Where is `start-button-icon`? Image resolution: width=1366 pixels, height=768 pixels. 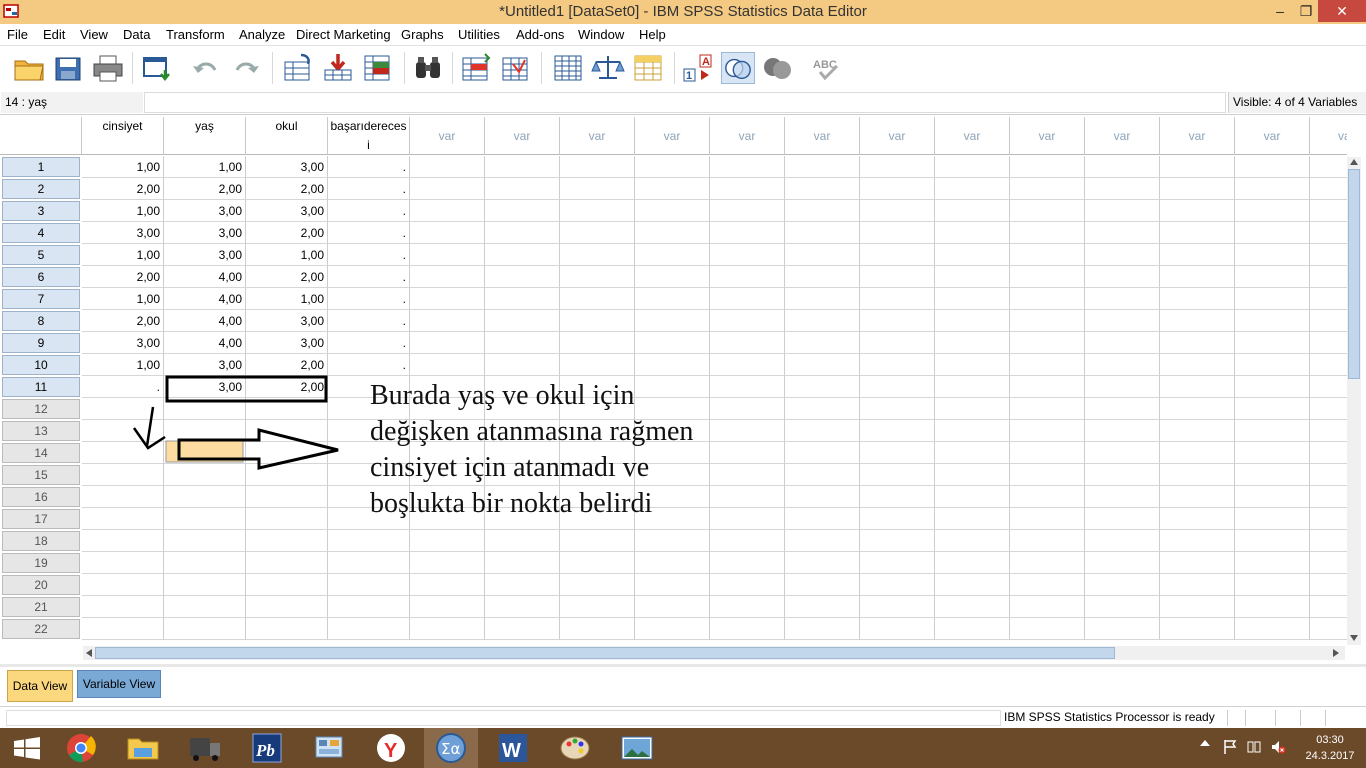 start-button-icon is located at coordinates (27, 748).